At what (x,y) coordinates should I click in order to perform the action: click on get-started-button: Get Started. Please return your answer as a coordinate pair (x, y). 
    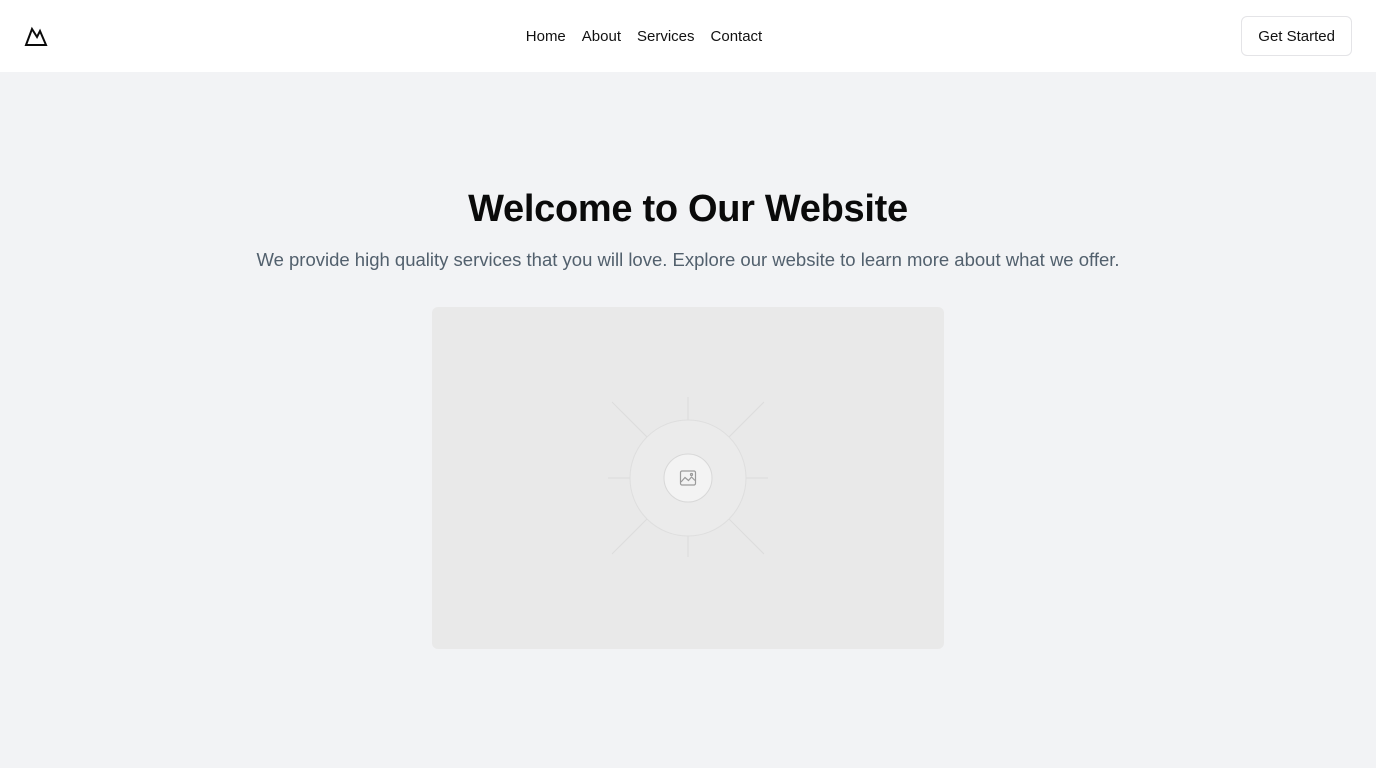
    Looking at the image, I should click on (1296, 36).